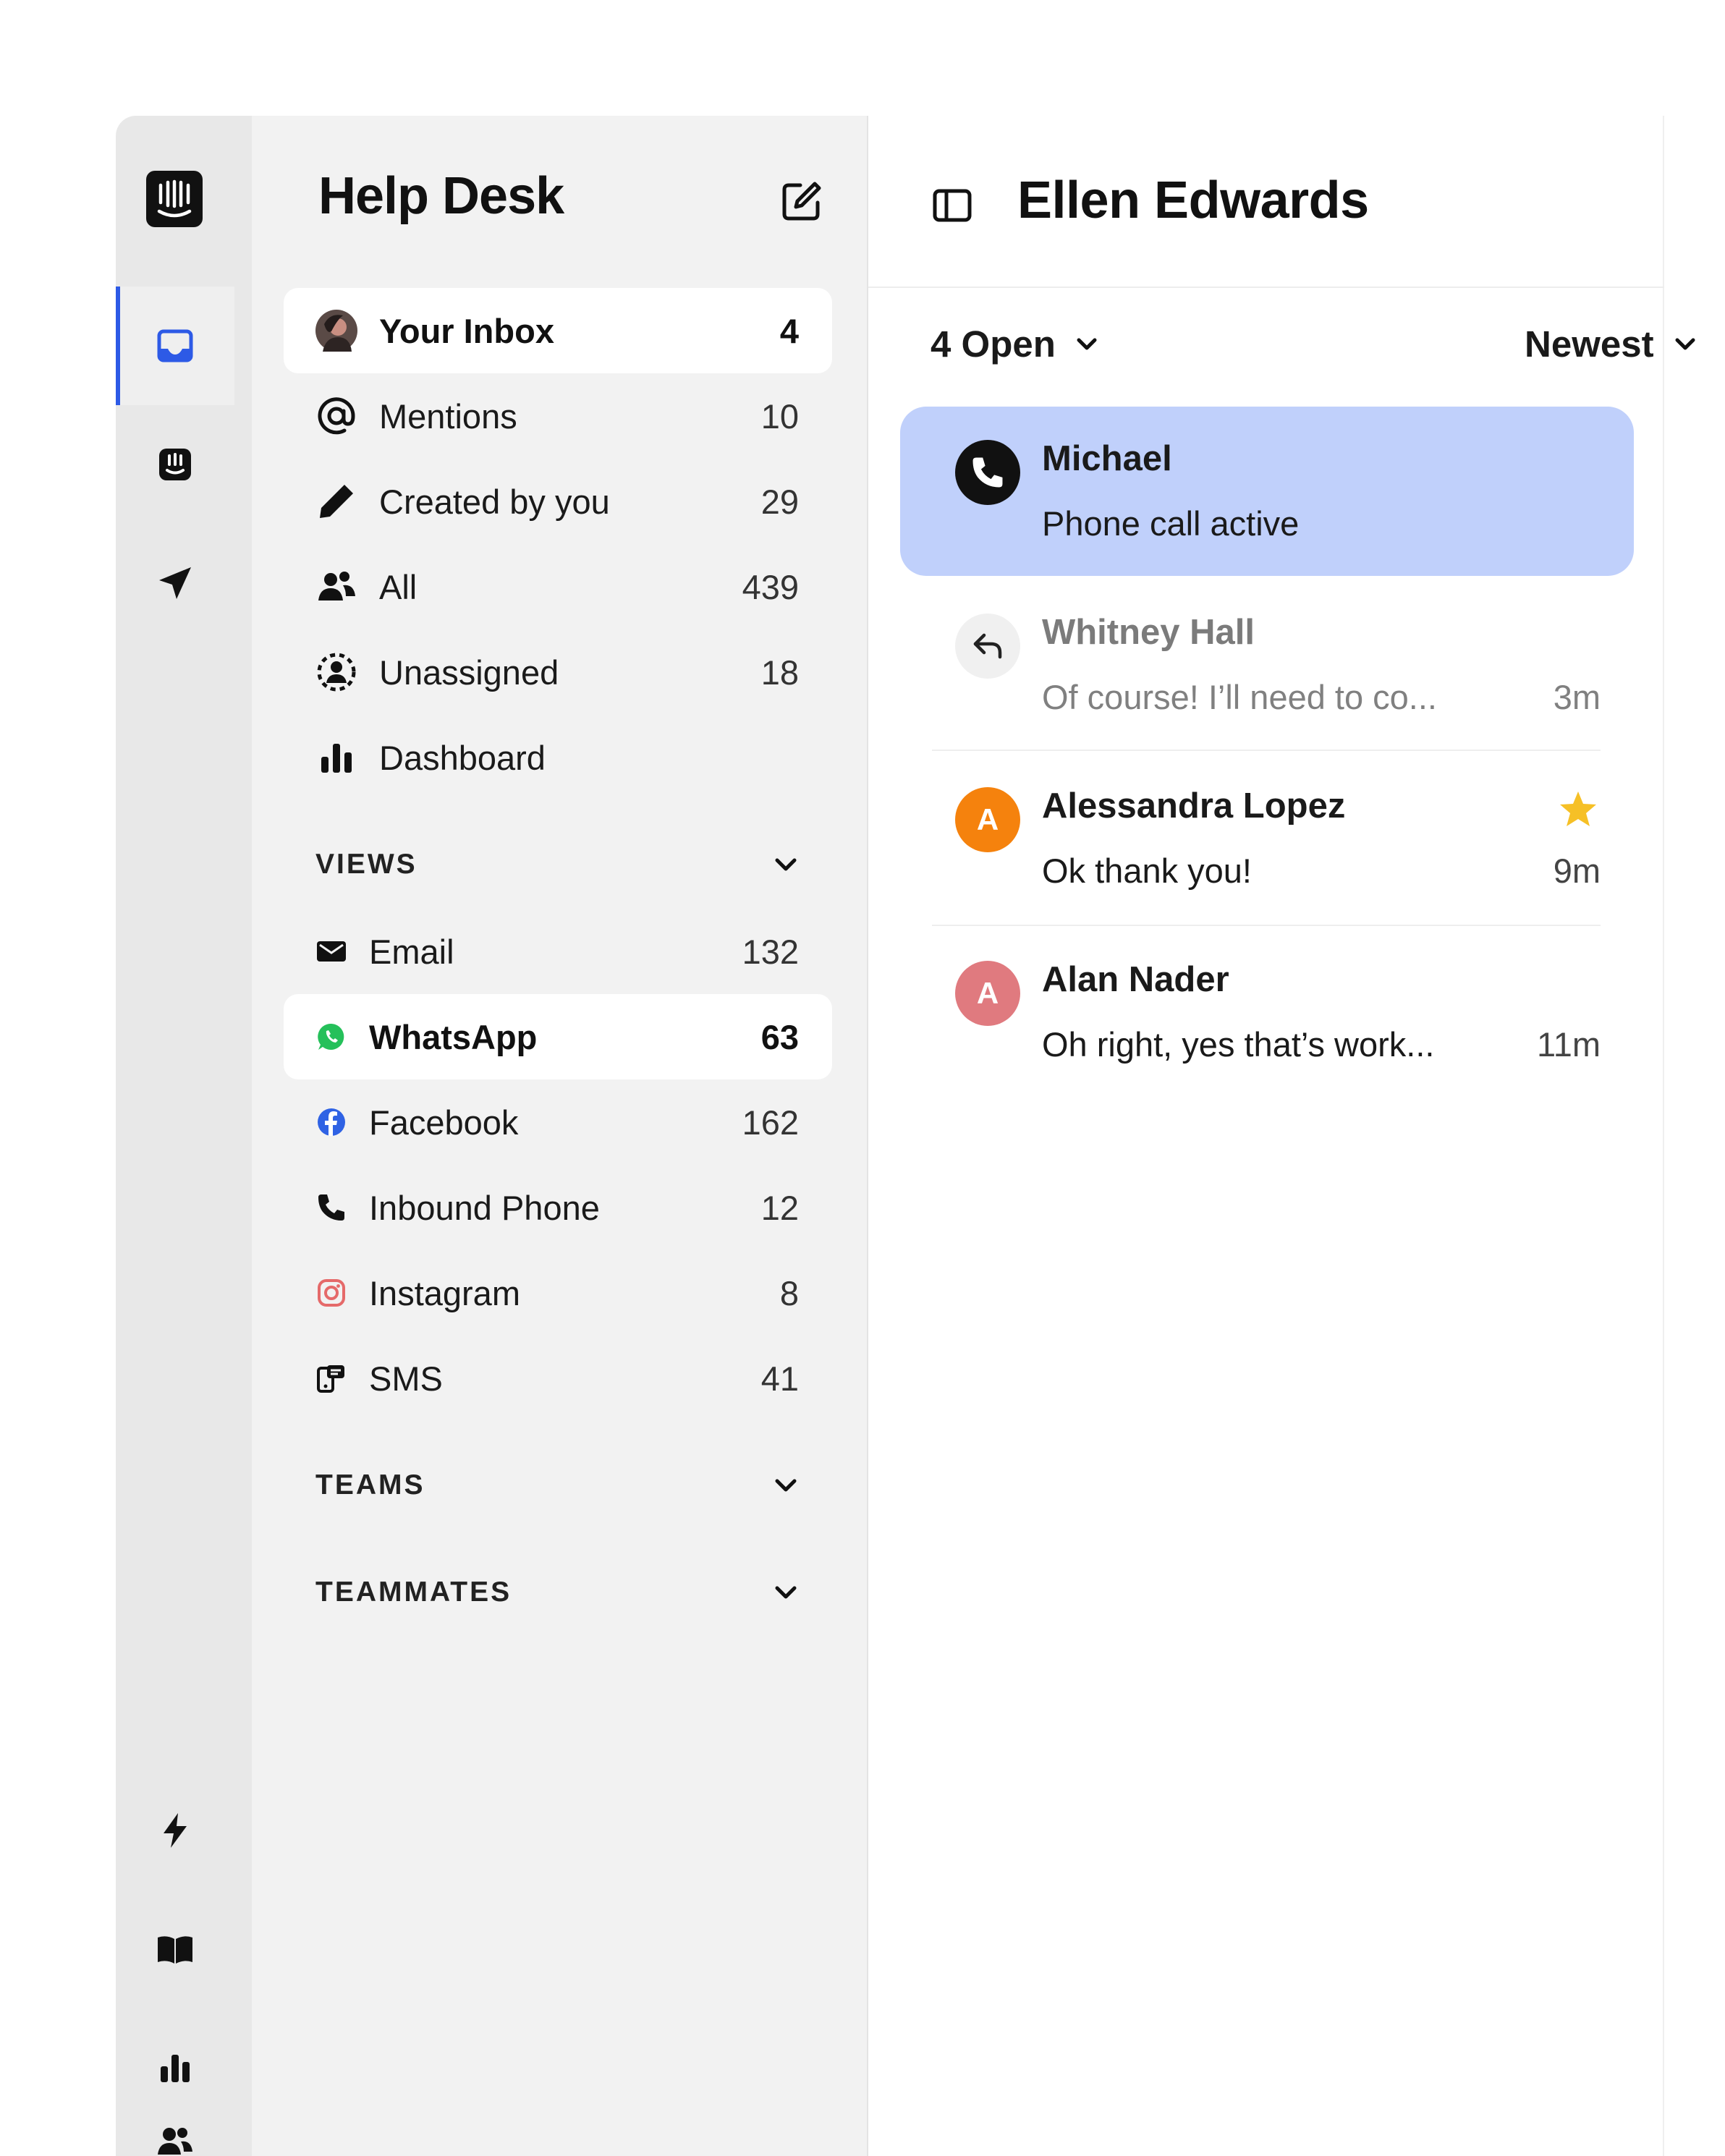  I want to click on phone-call-avatar, so click(987, 472).